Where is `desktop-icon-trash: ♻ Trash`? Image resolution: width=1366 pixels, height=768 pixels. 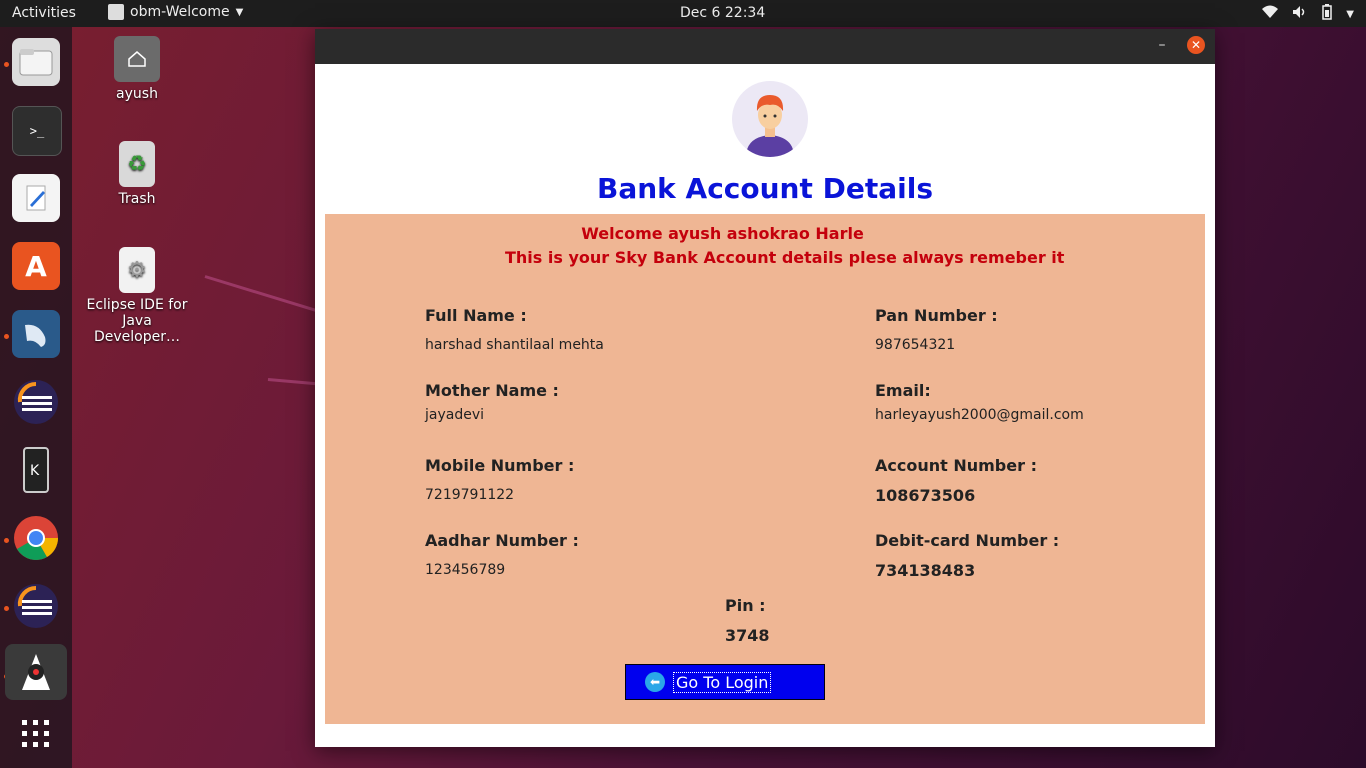
desktop-icon-trash: ♻ Trash is located at coordinates (137, 174).